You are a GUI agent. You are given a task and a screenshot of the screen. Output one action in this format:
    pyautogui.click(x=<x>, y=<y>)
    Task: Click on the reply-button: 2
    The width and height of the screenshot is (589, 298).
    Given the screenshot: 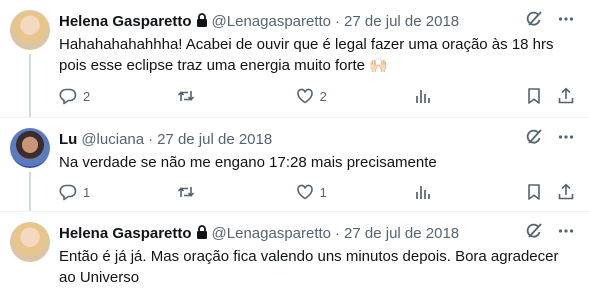 What is the action you would take?
    pyautogui.click(x=118, y=96)
    